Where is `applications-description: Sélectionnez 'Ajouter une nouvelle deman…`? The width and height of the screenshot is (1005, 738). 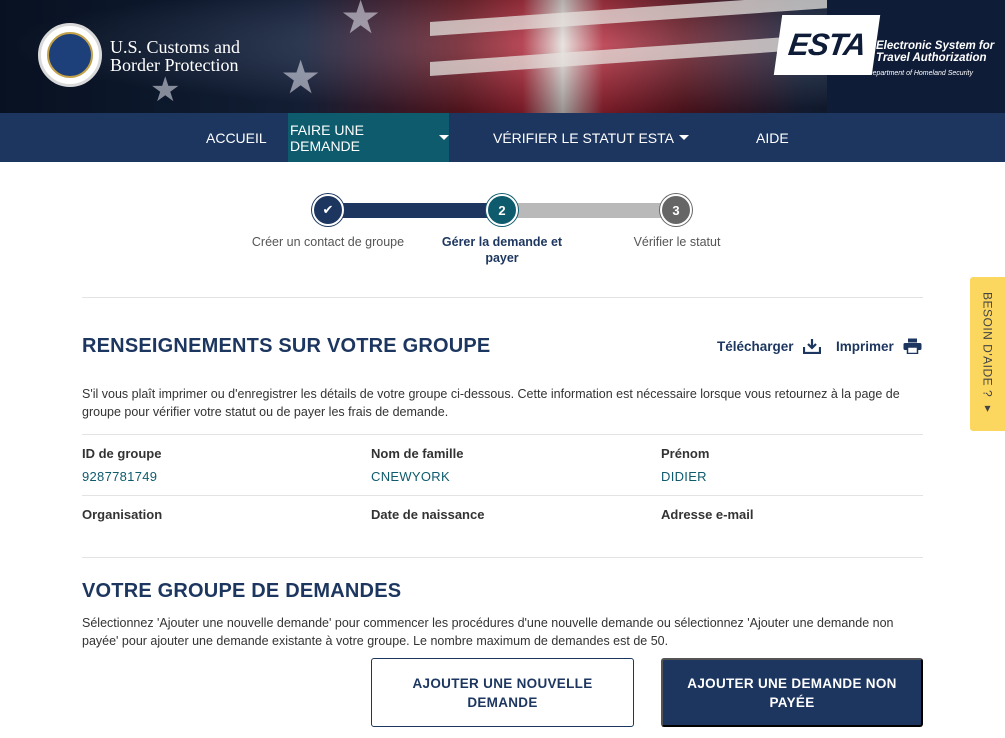
applications-description: Sélectionnez 'Ajouter une nouvelle deman… is located at coordinates (488, 632).